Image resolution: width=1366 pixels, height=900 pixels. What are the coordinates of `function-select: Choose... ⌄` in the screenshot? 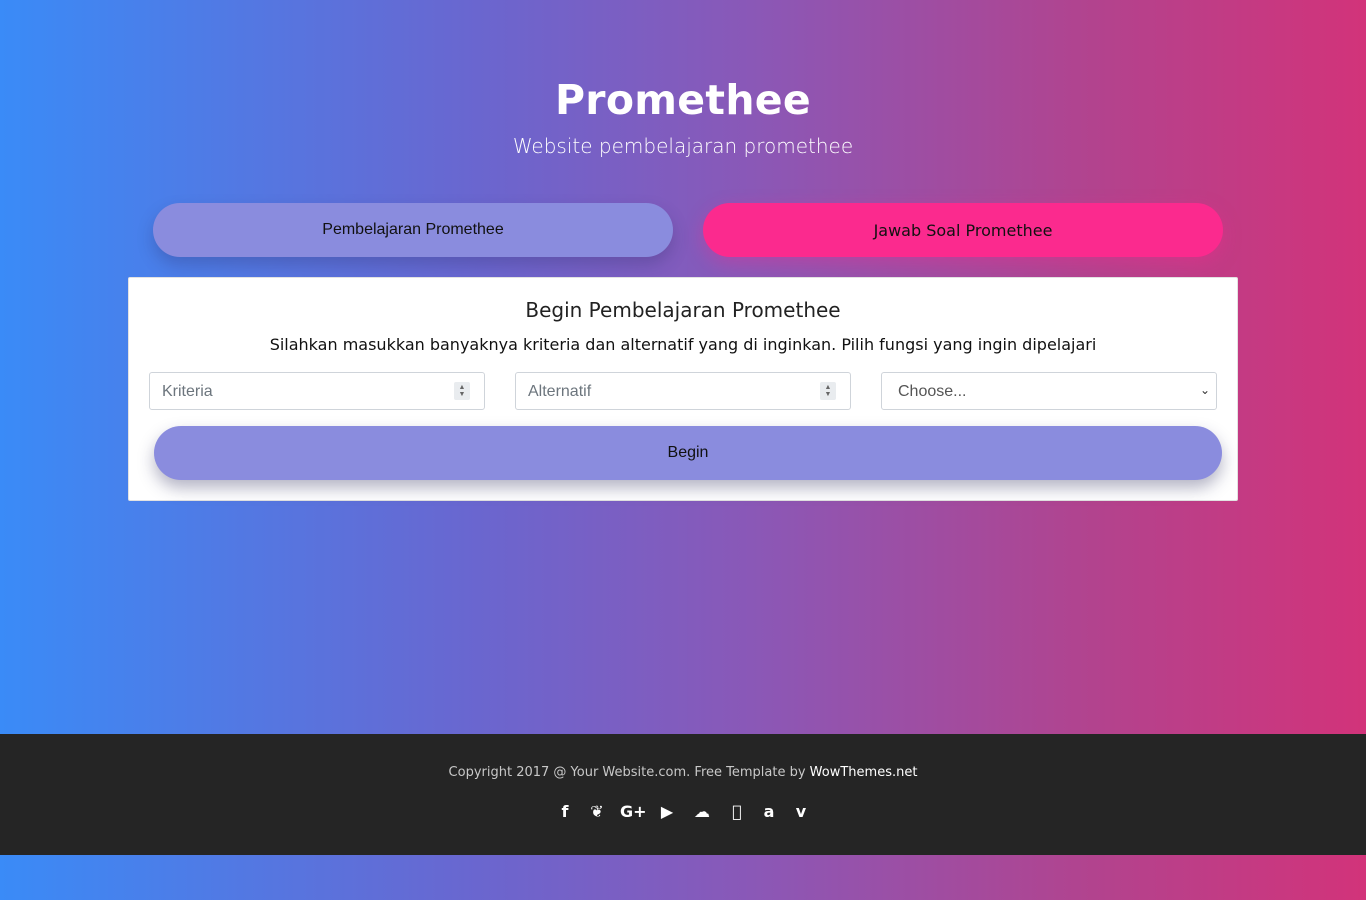 It's located at (1049, 391).